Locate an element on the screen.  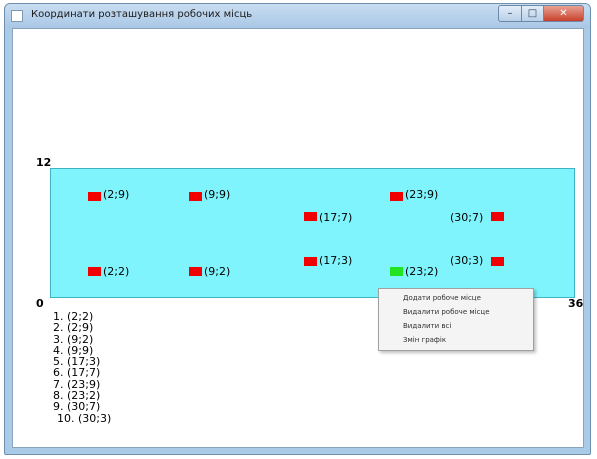
minimize-button: – is located at coordinates (510, 13).